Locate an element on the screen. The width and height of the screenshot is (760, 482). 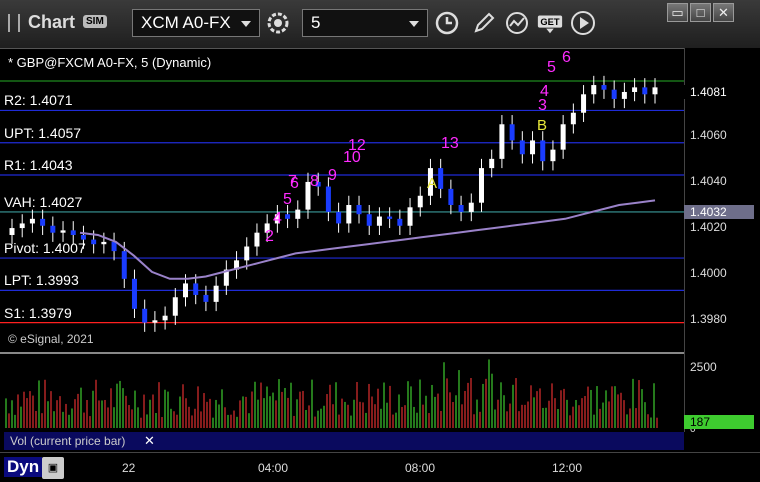
volume-last-tag: 187 is located at coordinates (719, 422).